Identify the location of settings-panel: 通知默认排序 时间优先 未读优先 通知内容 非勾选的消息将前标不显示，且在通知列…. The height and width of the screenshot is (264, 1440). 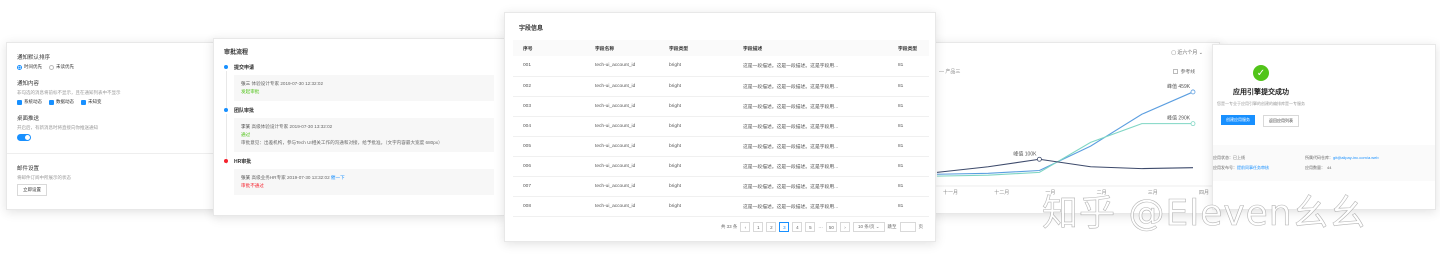
(113, 126).